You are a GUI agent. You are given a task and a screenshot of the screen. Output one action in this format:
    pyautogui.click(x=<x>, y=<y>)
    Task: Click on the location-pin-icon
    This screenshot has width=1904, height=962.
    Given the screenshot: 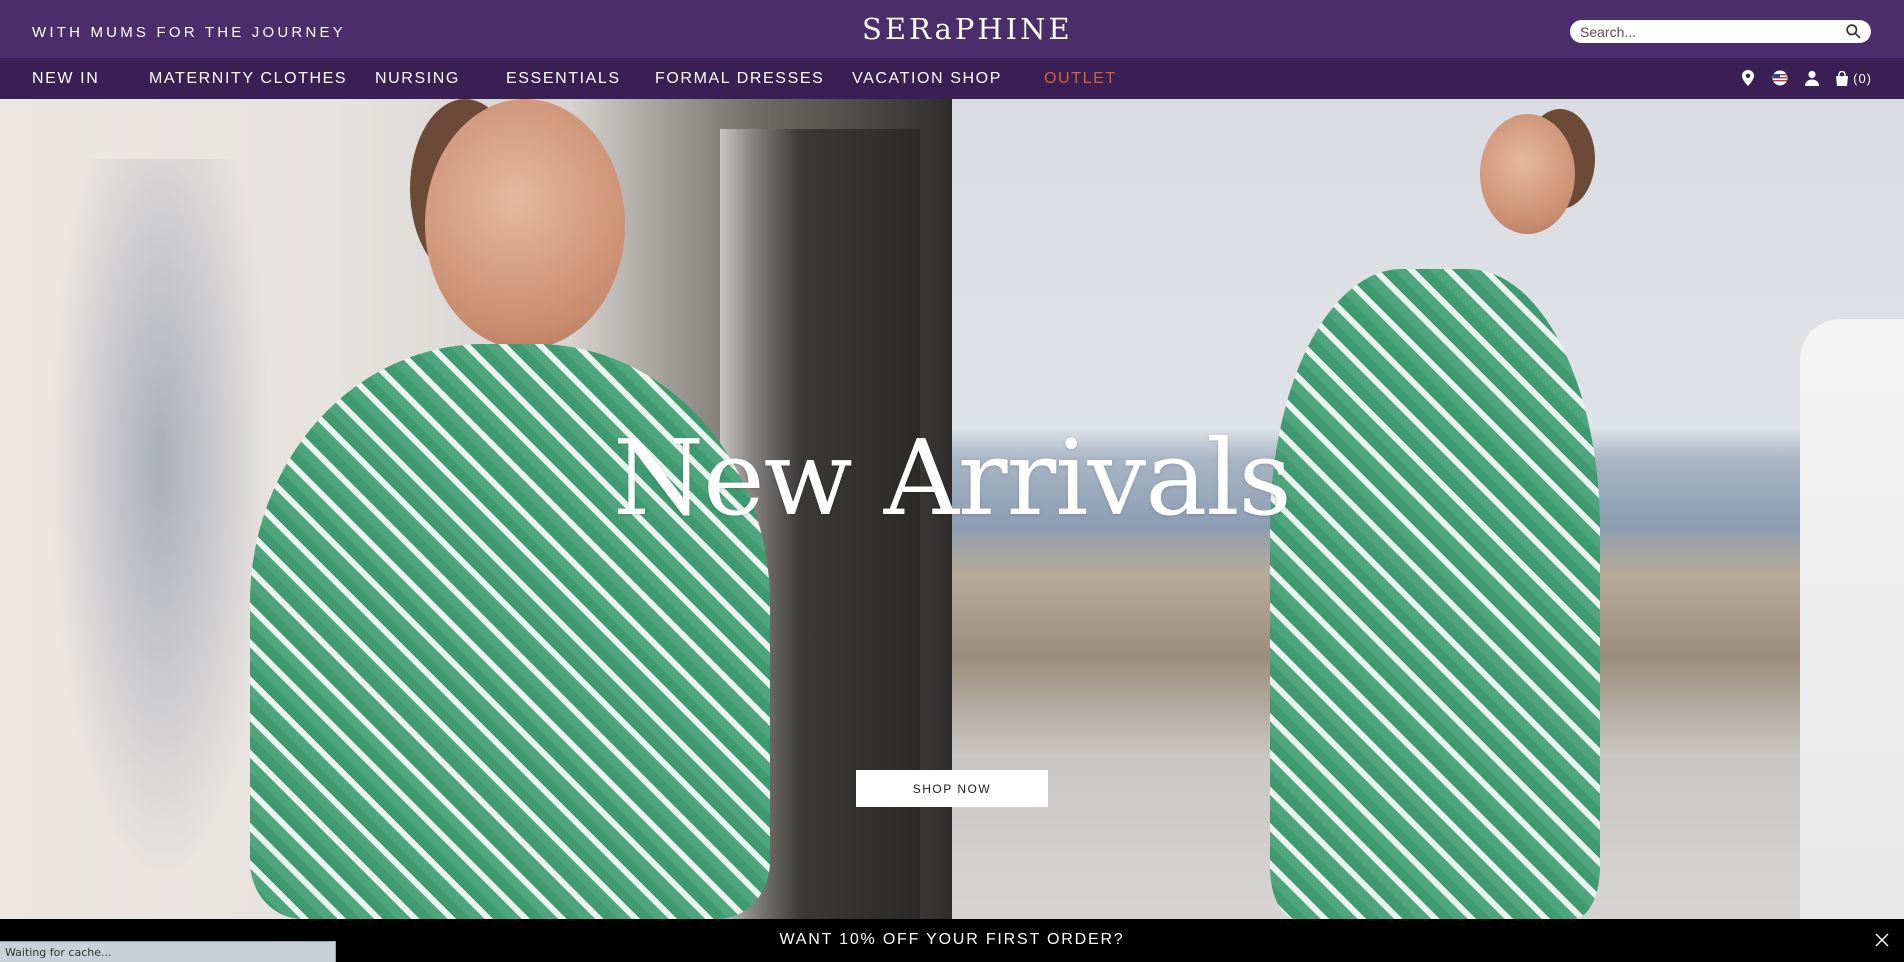 What is the action you would take?
    pyautogui.click(x=1748, y=78)
    